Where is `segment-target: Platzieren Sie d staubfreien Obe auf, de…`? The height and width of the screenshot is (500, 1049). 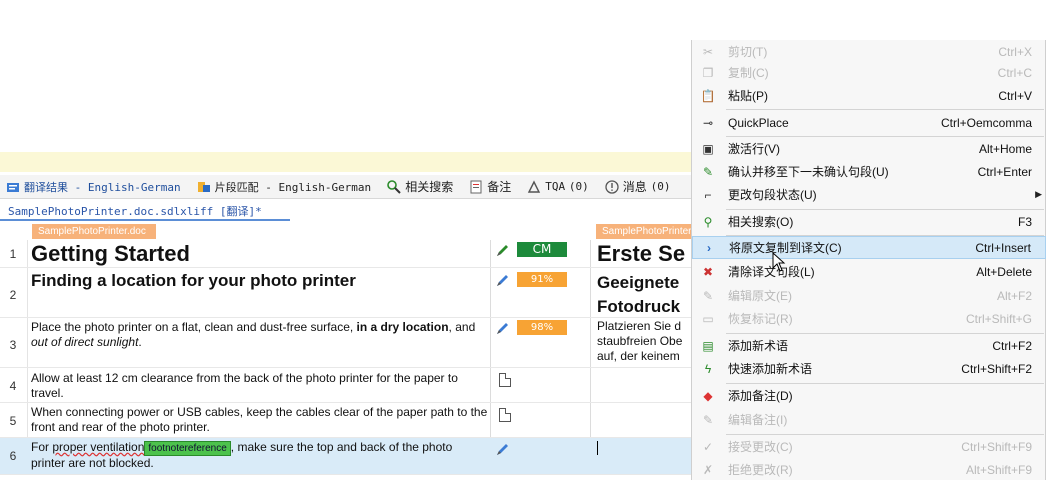
segment-target: Platzieren Sie d staubfreien Obe auf, de… is located at coordinates (647, 341).